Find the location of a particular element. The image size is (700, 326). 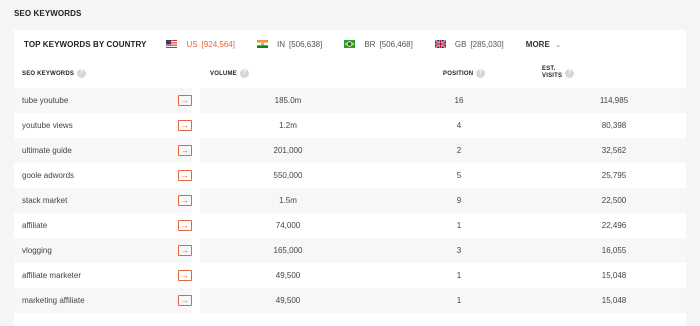

keyword-cell: vlogging → is located at coordinates (103, 250).